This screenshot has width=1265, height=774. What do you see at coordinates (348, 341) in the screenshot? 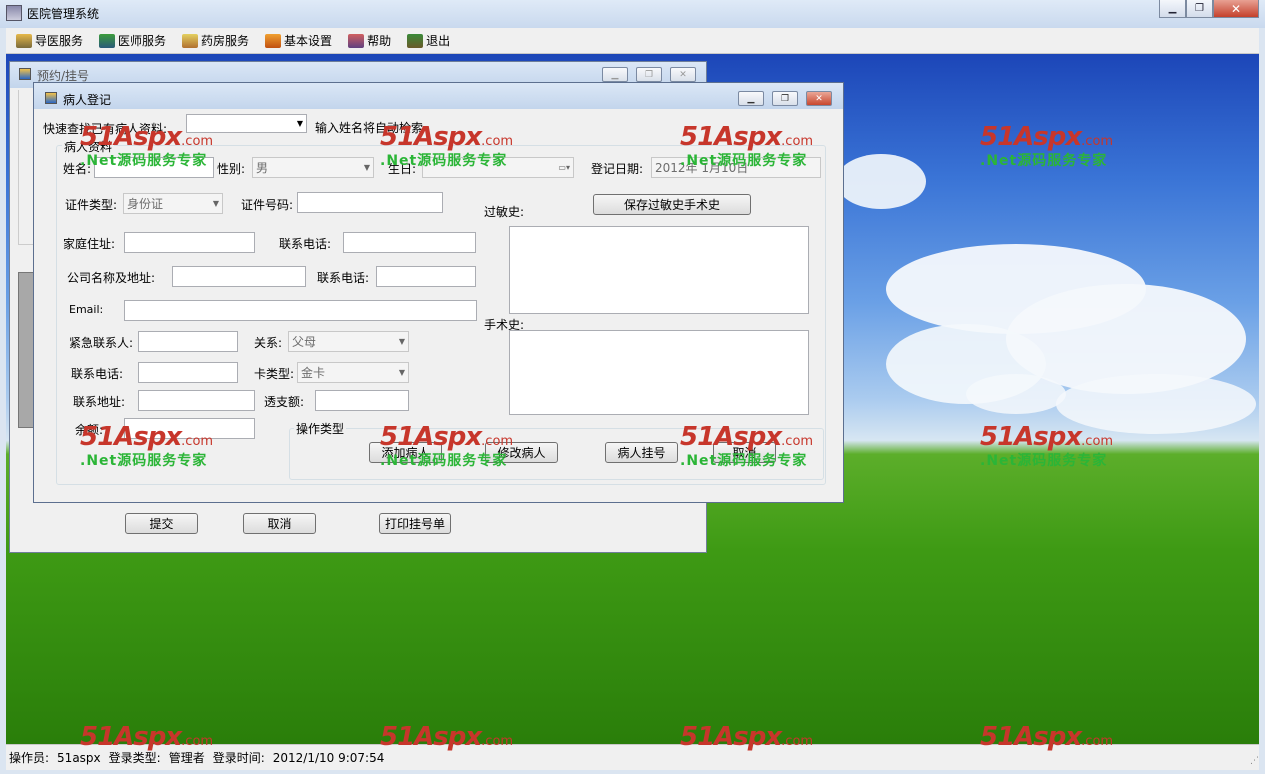
I see `relation-select: 父母 ▼` at bounding box center [348, 341].